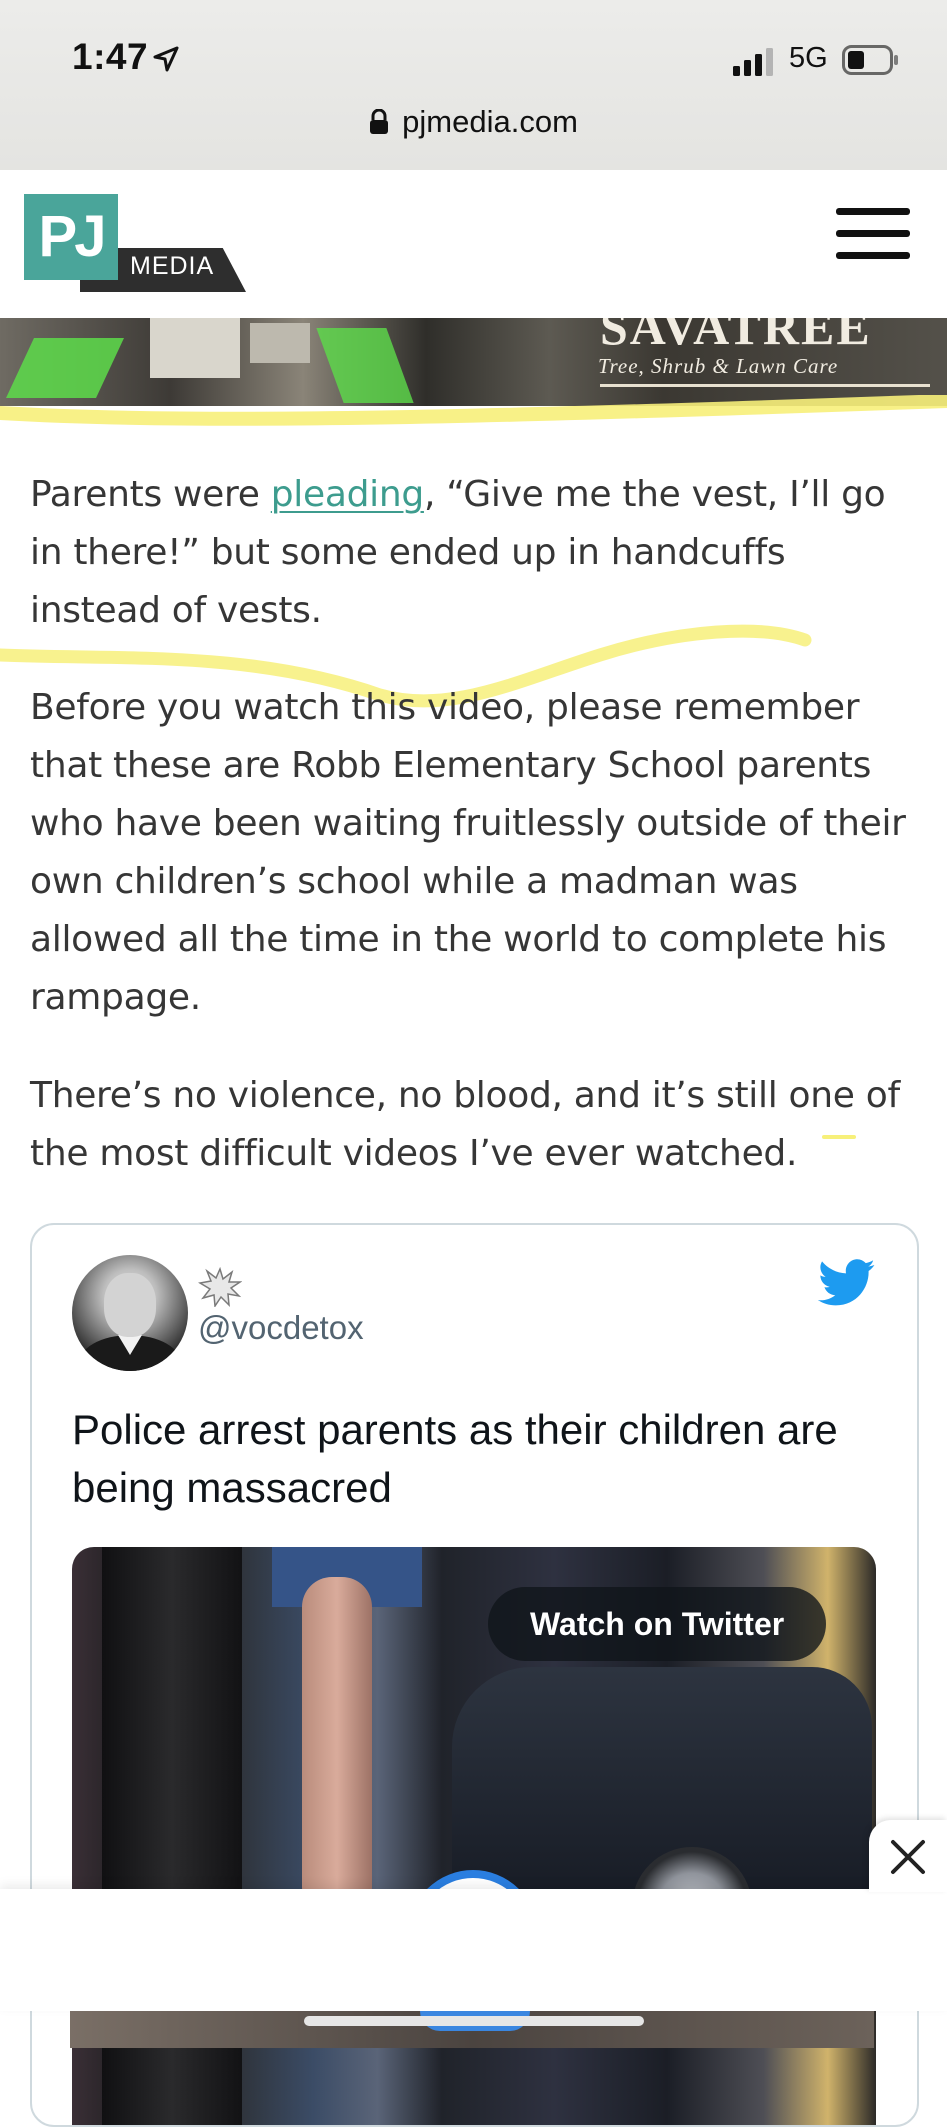 Image resolution: width=947 pixels, height=2127 pixels. I want to click on logo-media-text: MEDIA, so click(172, 266).